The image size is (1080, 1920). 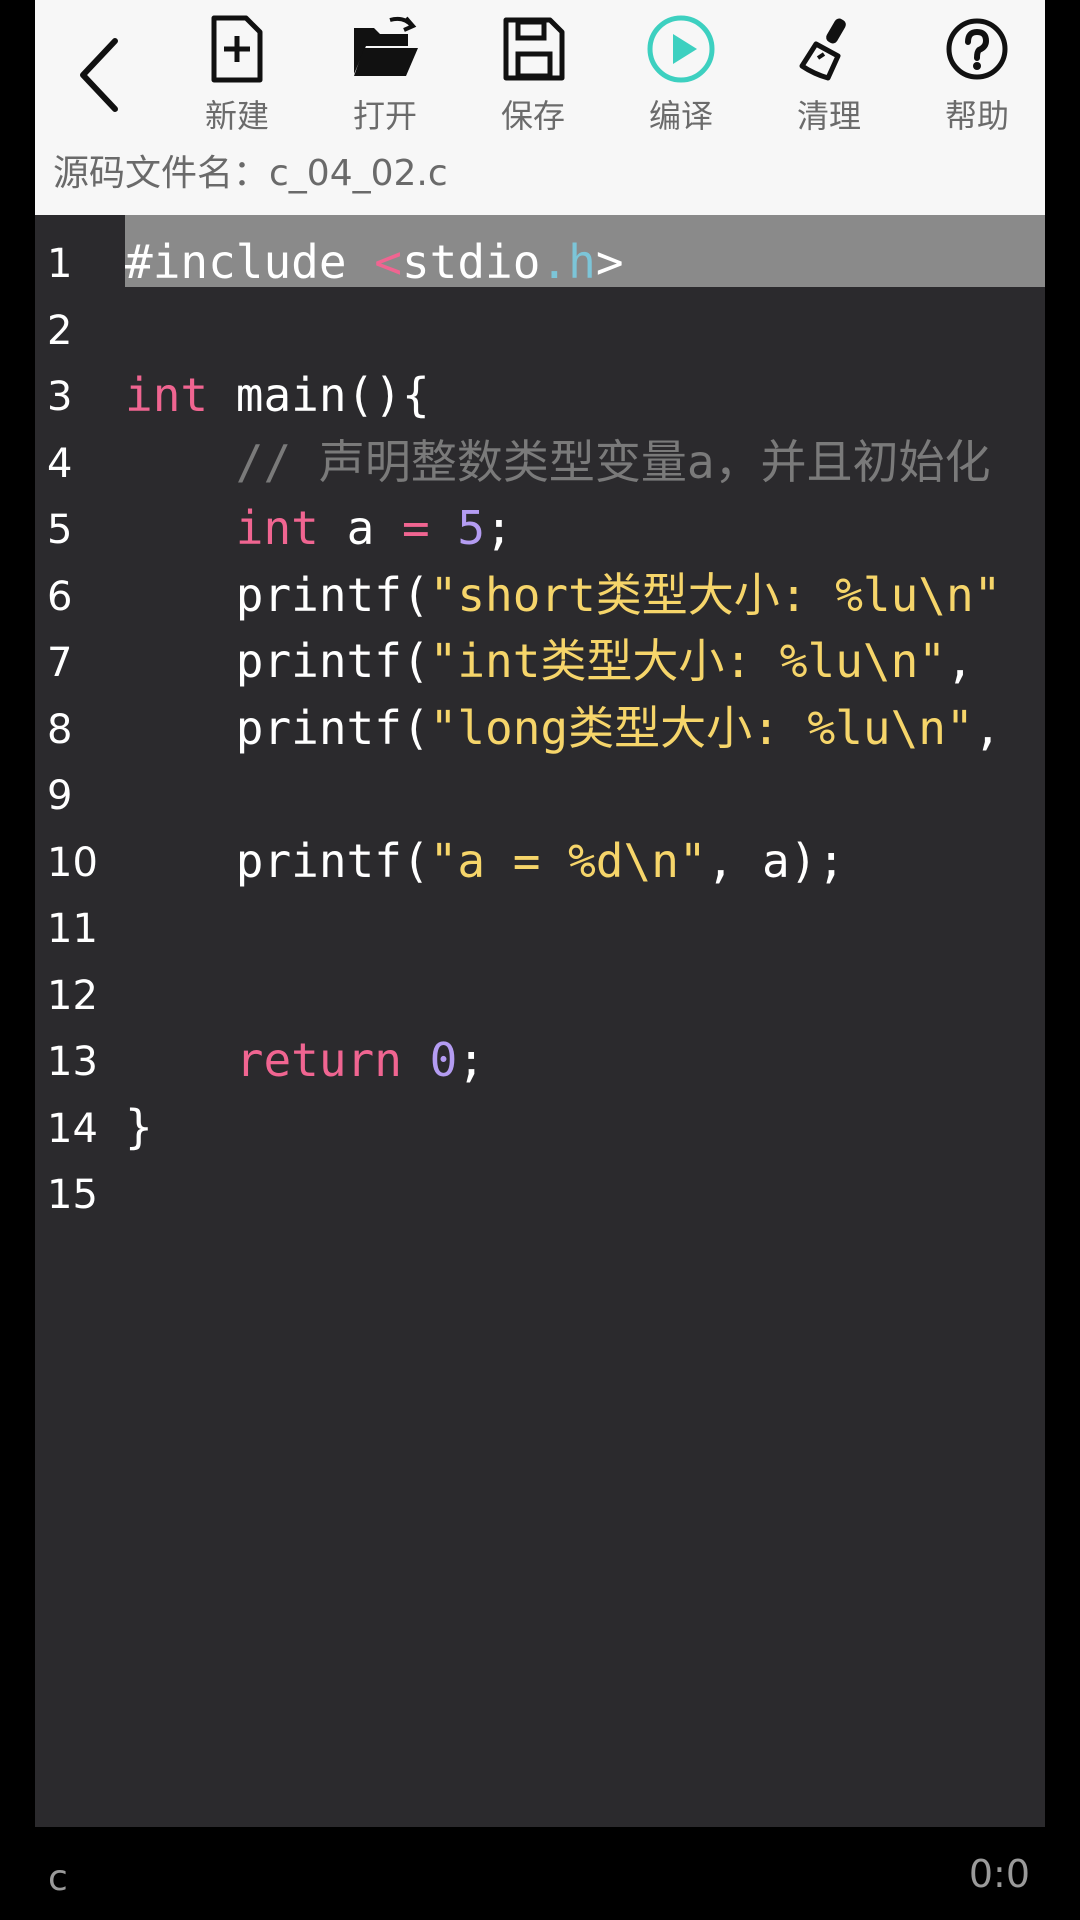 I want to click on code-token: #include, so click(x=250, y=262).